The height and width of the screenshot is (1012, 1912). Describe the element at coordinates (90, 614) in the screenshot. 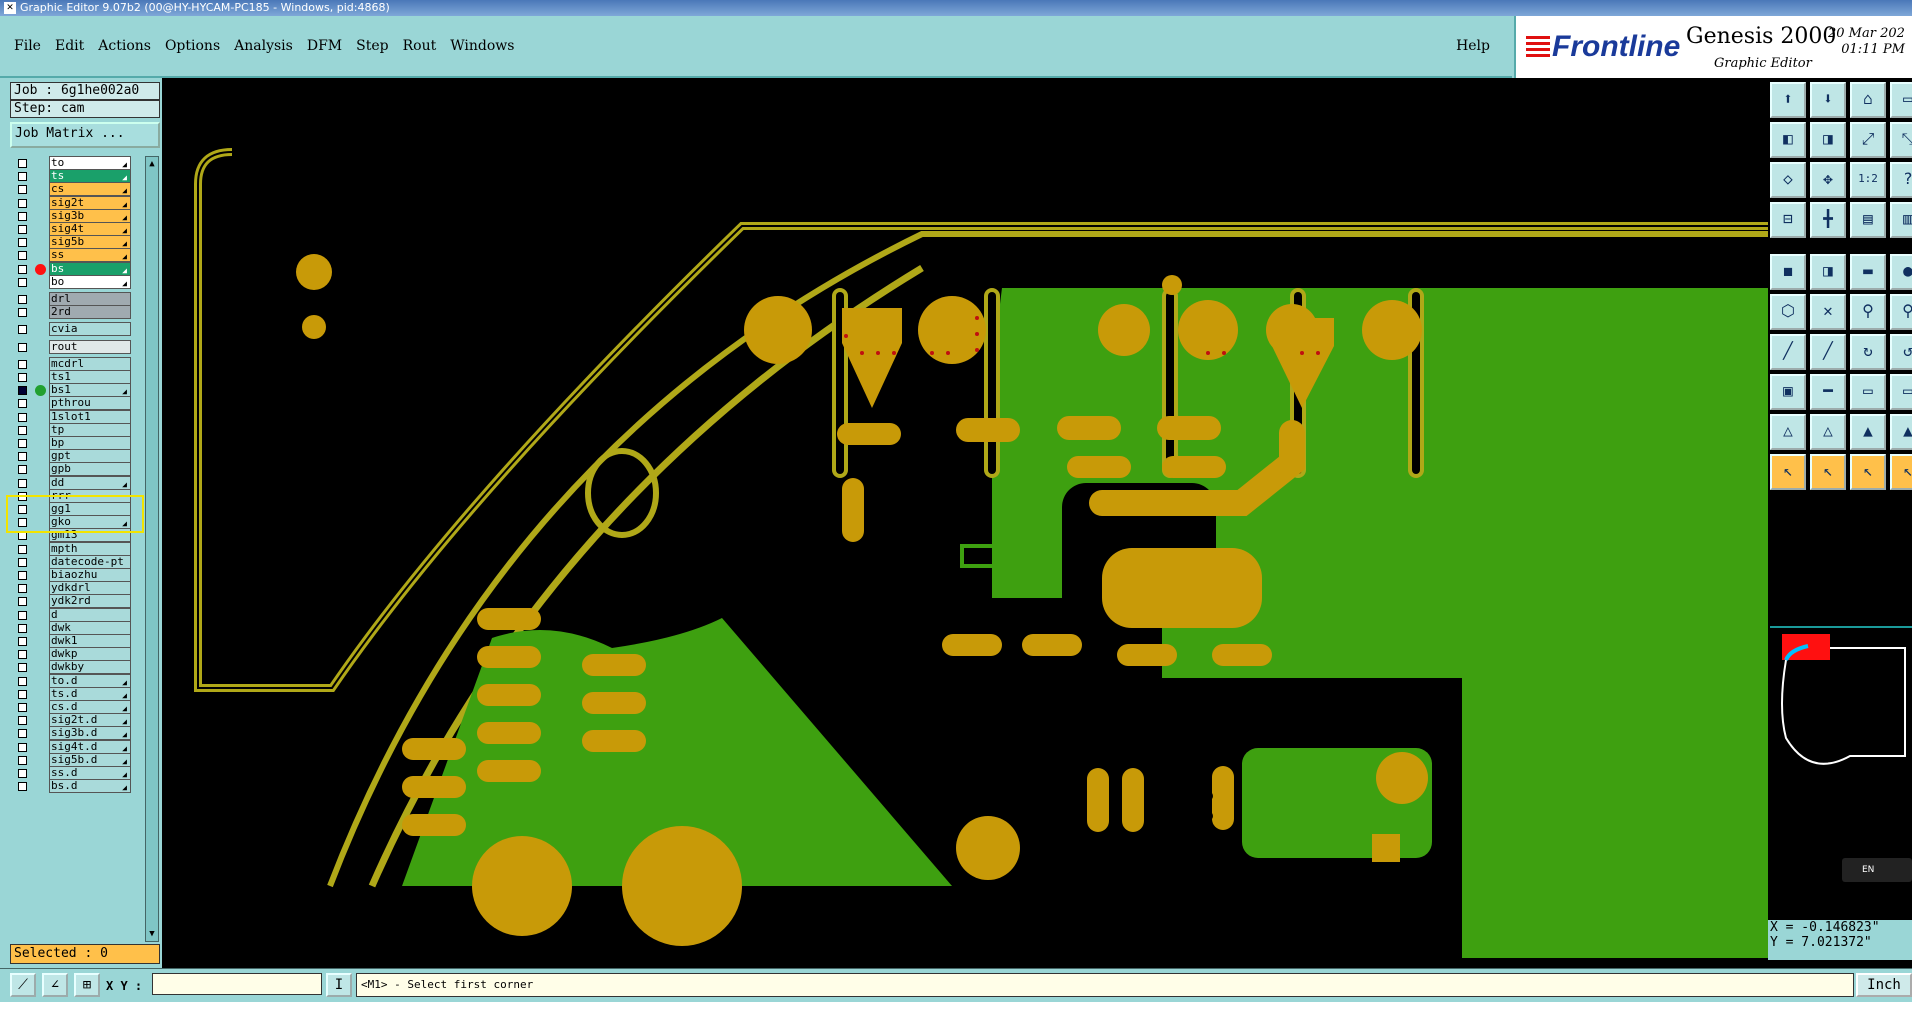

I see `layer-name: d` at that location.